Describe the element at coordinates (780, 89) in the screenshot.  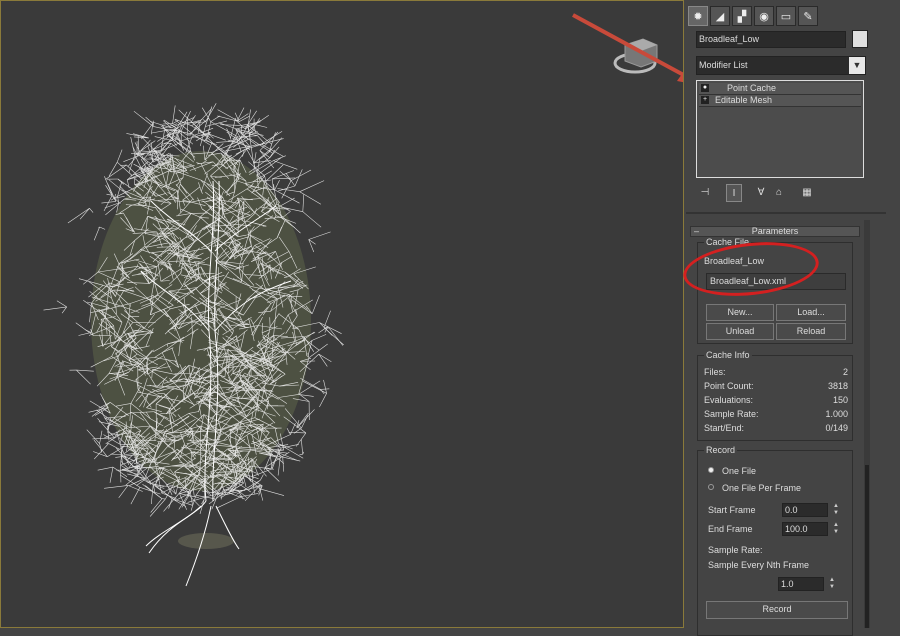
I see `stack-item-point-cache: ● Point Cache` at that location.